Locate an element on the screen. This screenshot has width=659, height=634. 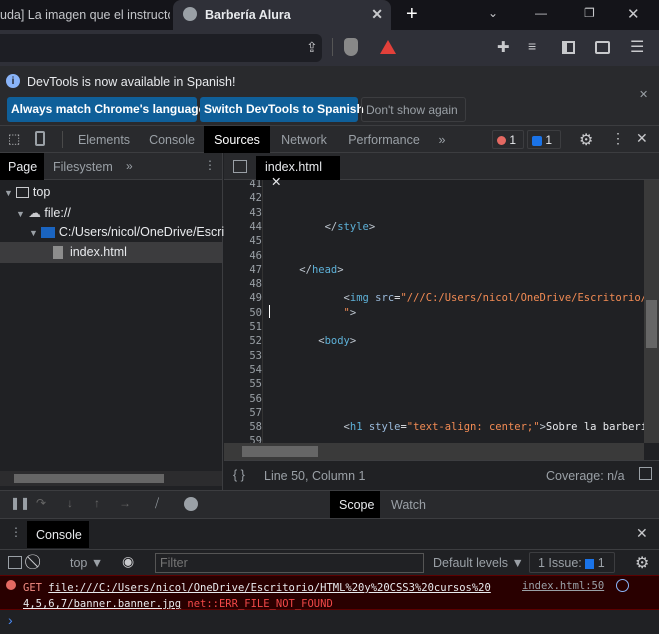
error-url-link-continued: 4,5,6,7/banner.banner.jpg is located at coordinates (102, 604).